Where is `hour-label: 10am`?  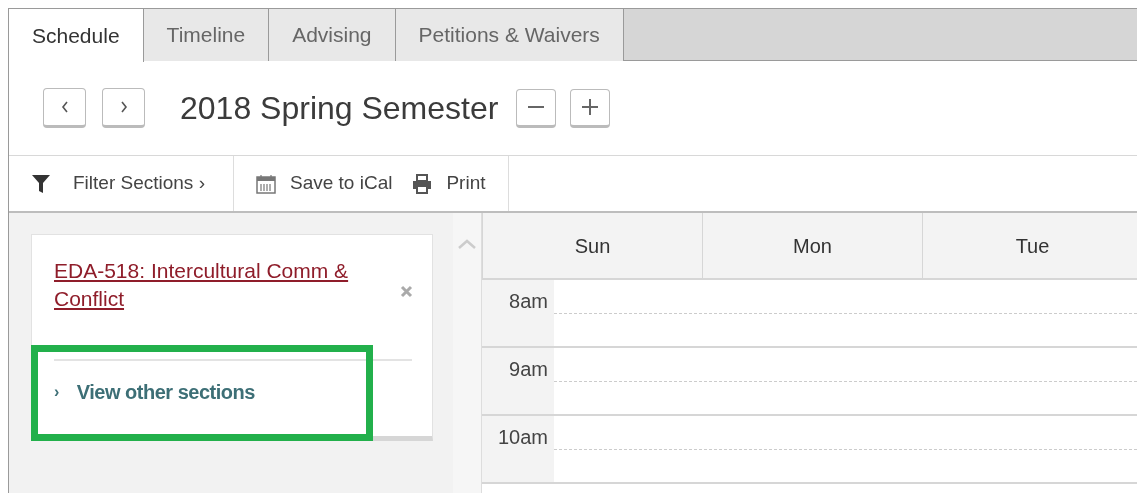 hour-label: 10am is located at coordinates (518, 449).